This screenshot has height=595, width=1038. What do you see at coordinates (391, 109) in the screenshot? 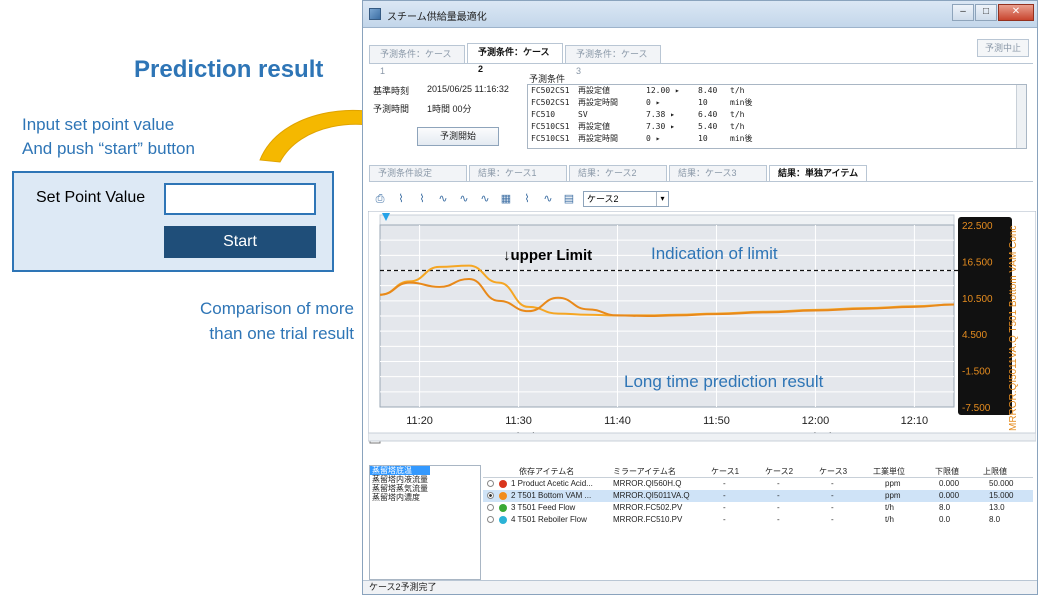
I see `duration-label: 予測時間` at bounding box center [391, 109].